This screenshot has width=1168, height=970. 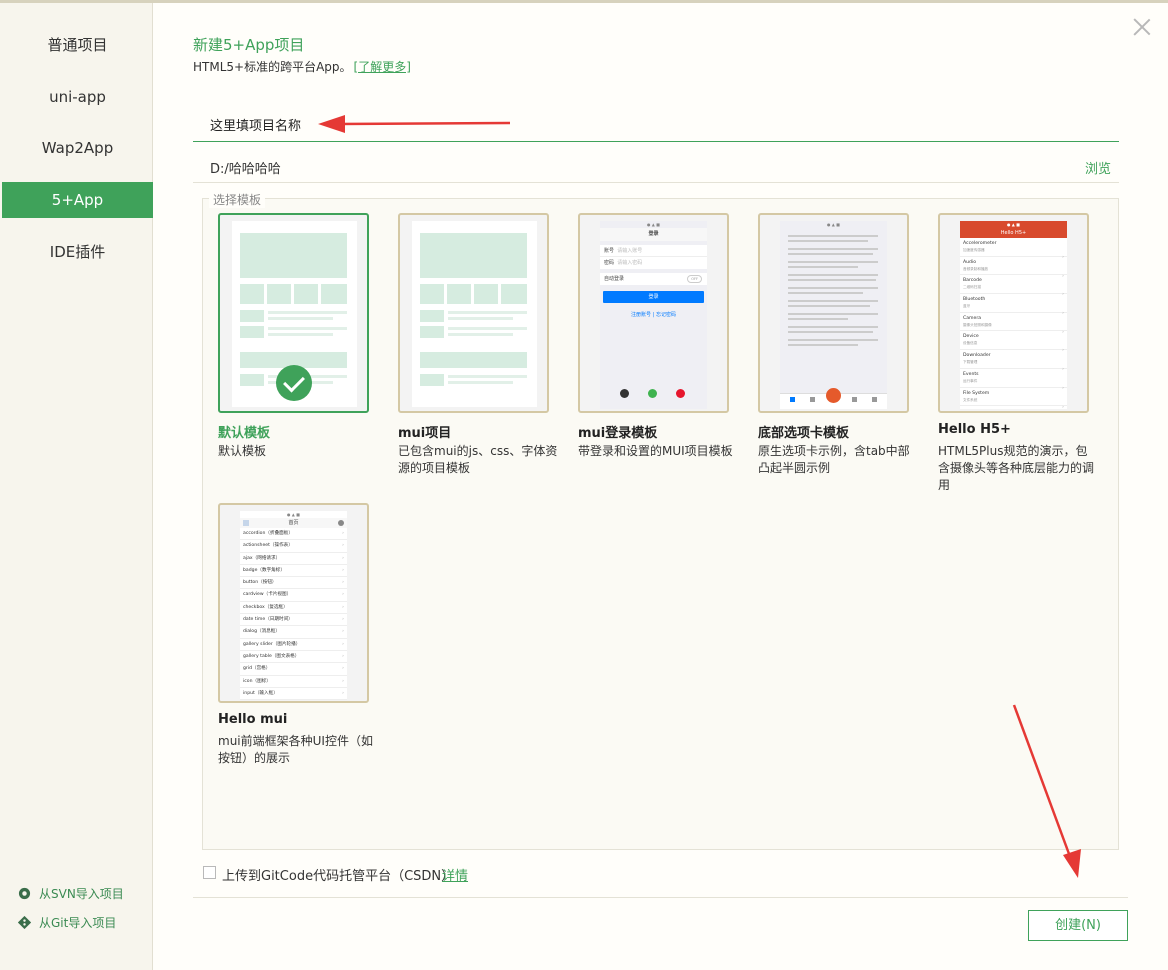 I want to click on h5plus-thumb-item-sub: 运行事件, so click(x=970, y=380).